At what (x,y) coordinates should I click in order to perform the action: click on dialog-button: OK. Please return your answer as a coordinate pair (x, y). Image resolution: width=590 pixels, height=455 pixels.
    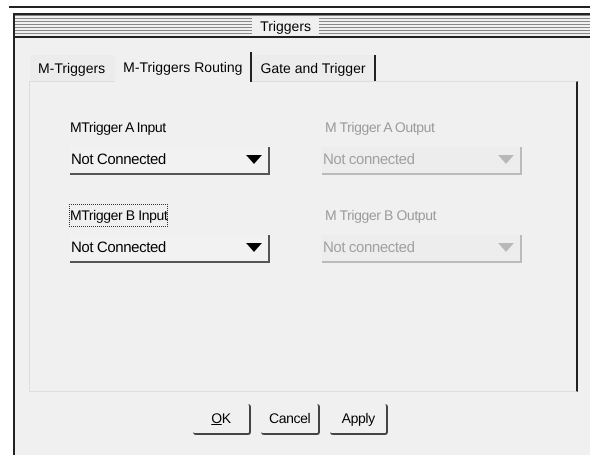
    Looking at the image, I should click on (222, 419).